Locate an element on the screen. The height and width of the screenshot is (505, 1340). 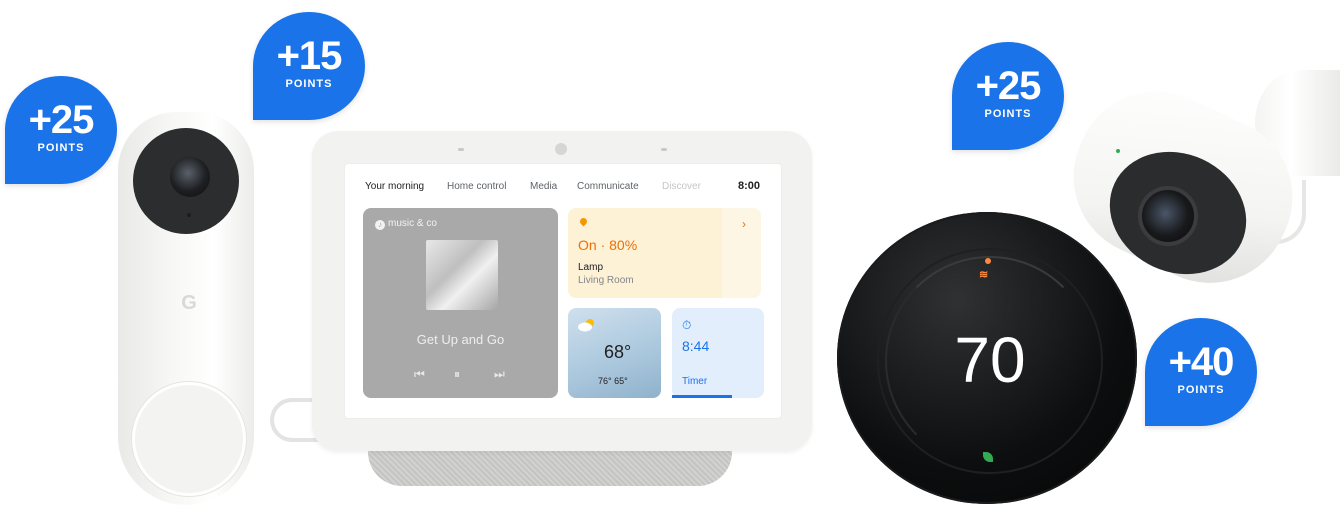
badge-value: +15 is located at coordinates (309, 56).